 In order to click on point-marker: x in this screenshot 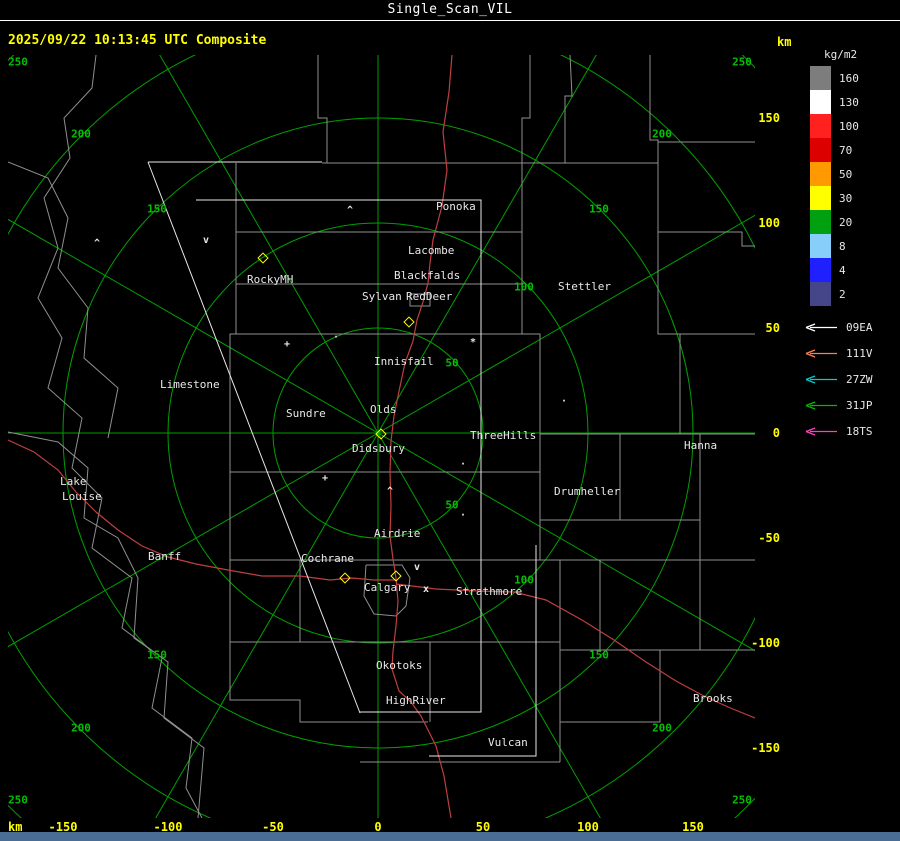, I will do `click(426, 589)`.